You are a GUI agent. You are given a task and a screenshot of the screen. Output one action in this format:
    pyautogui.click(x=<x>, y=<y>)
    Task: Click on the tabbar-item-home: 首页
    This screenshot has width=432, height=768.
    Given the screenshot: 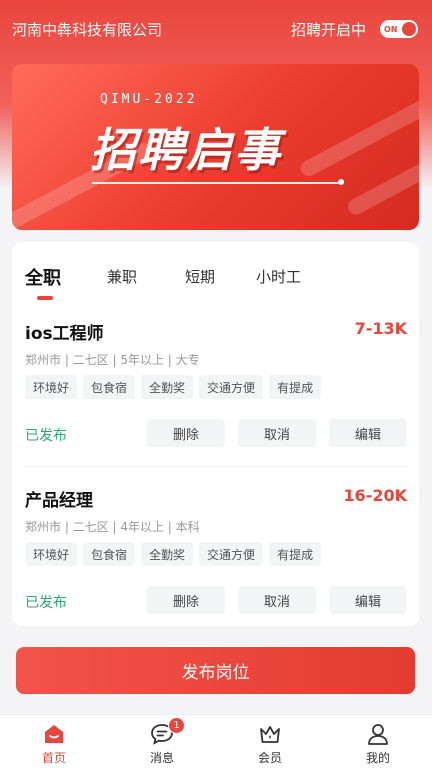 What is the action you would take?
    pyautogui.click(x=54, y=741)
    